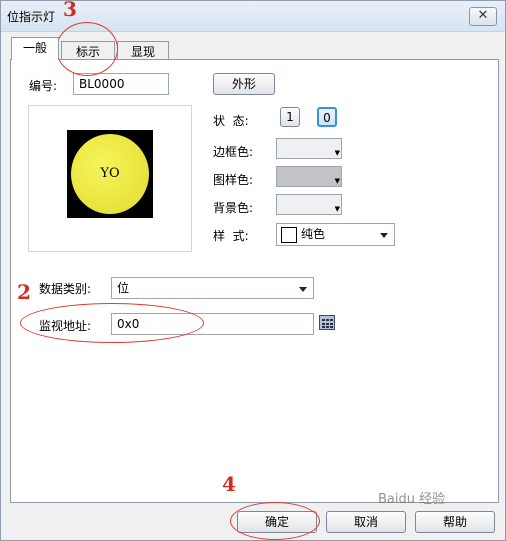  Describe the element at coordinates (290, 117) in the screenshot. I see `state-option-1: 1` at that location.